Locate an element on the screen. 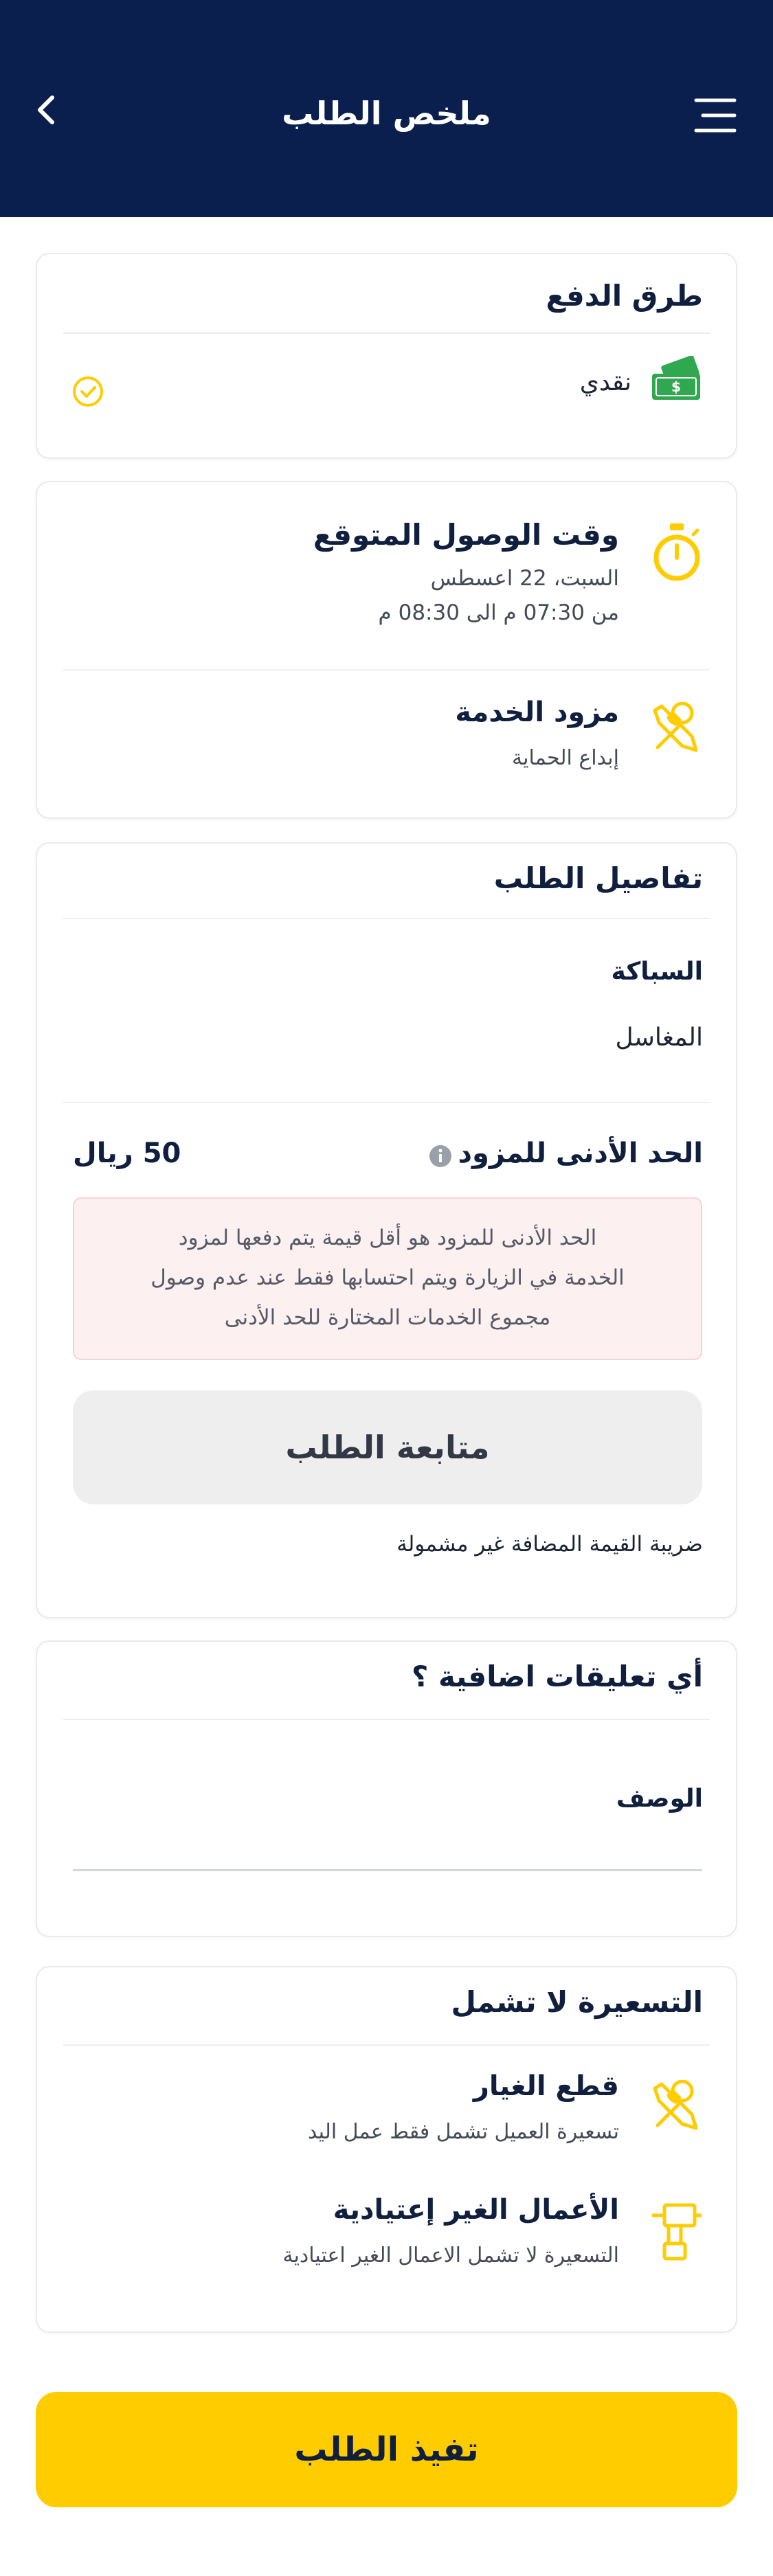  submit-order-button: تفيذ الطلب is located at coordinates (386, 2449).